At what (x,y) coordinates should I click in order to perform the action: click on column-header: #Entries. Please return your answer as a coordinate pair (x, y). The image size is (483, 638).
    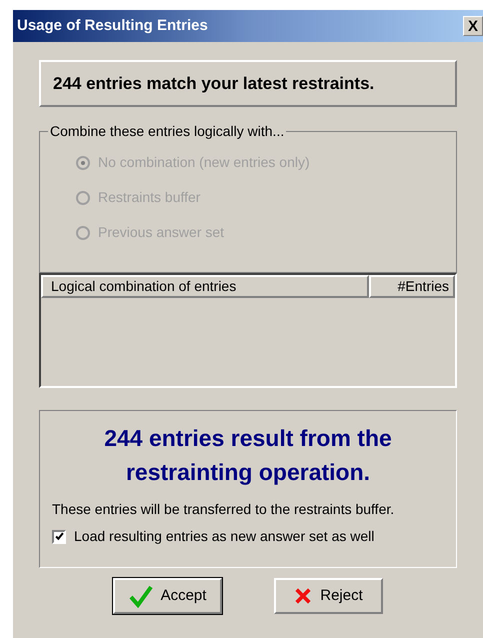
    Looking at the image, I should click on (412, 286).